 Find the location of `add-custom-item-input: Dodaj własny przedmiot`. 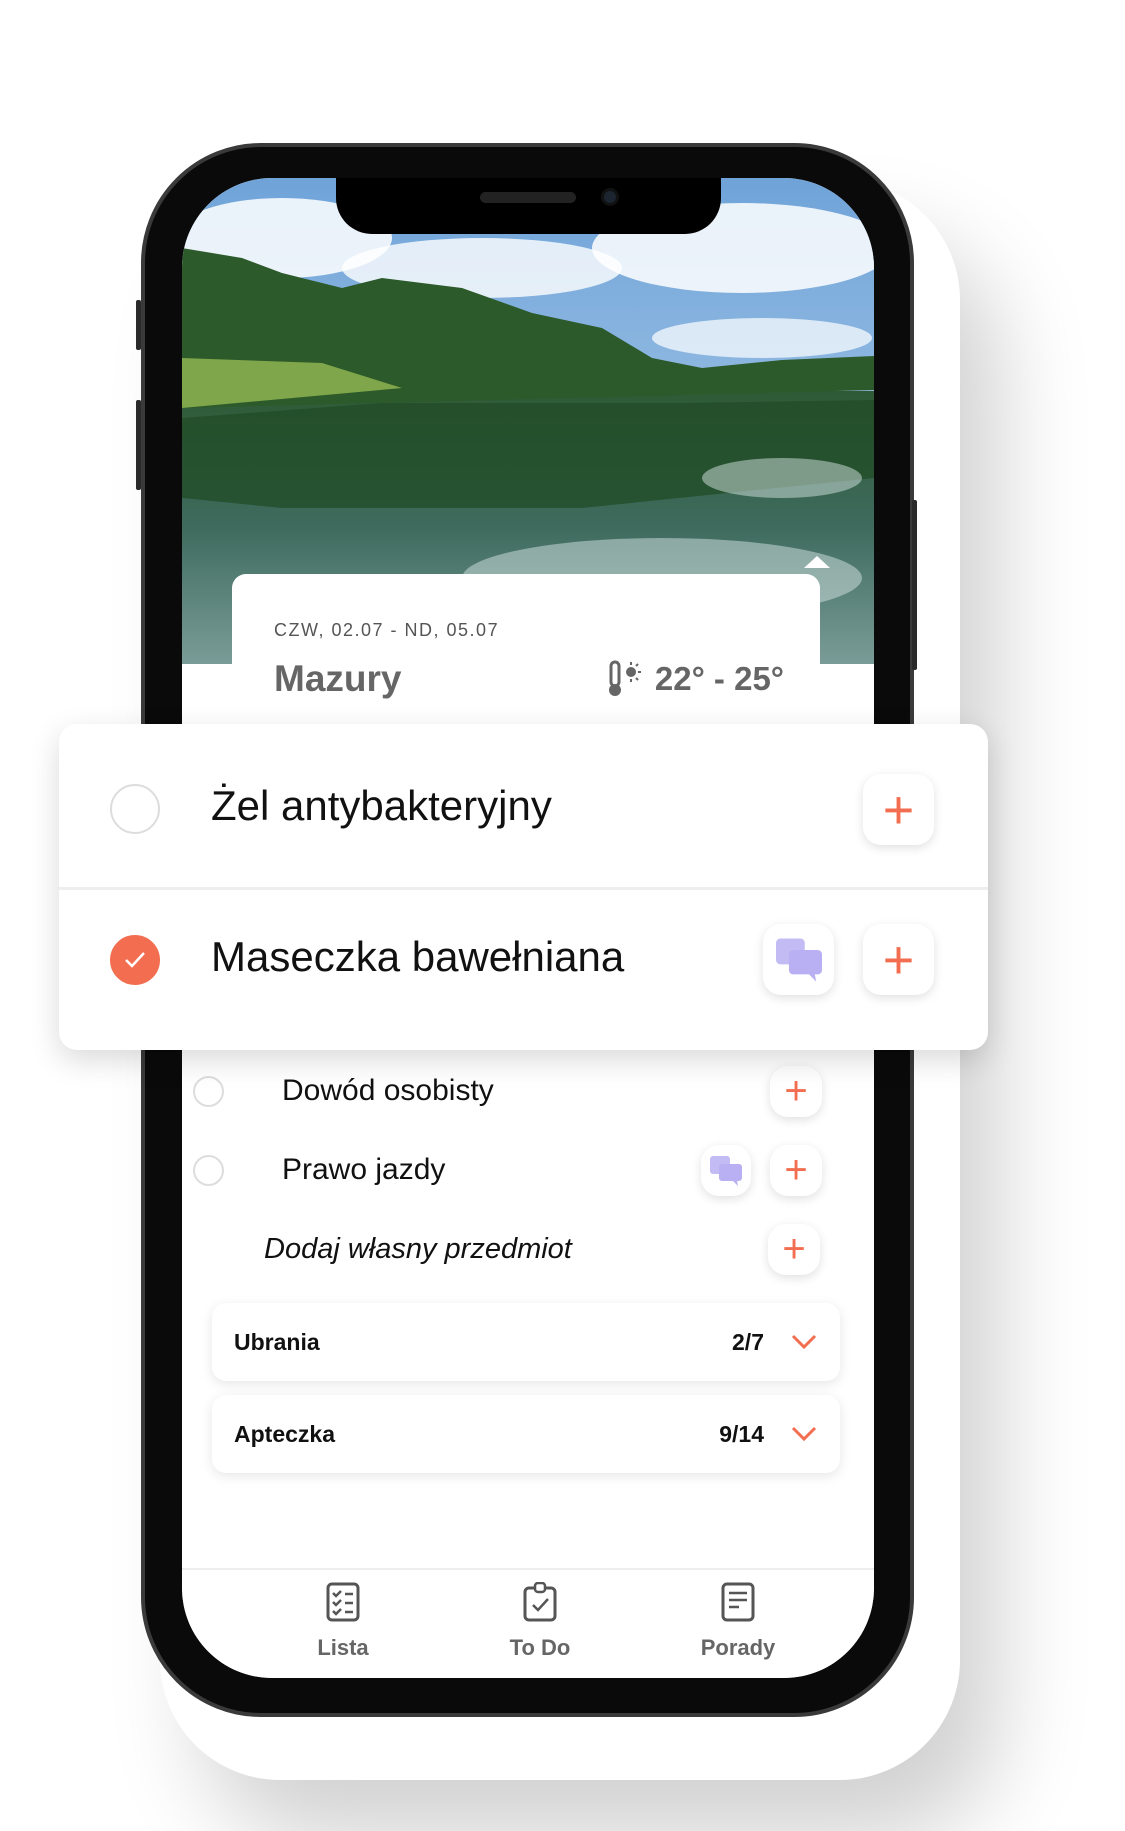

add-custom-item-input: Dodaj własny przedmiot is located at coordinates (418, 1249).